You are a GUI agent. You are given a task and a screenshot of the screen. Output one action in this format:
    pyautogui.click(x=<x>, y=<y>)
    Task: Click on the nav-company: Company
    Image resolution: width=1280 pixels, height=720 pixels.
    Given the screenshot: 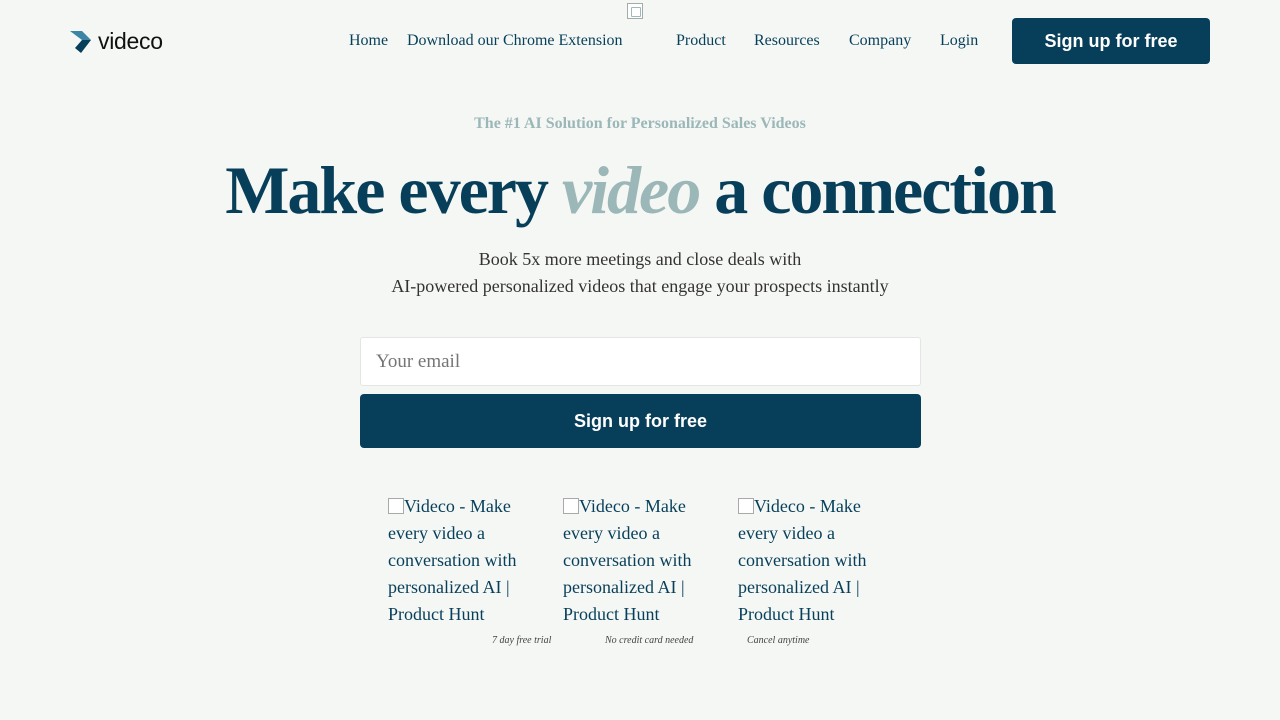 What is the action you would take?
    pyautogui.click(x=880, y=41)
    